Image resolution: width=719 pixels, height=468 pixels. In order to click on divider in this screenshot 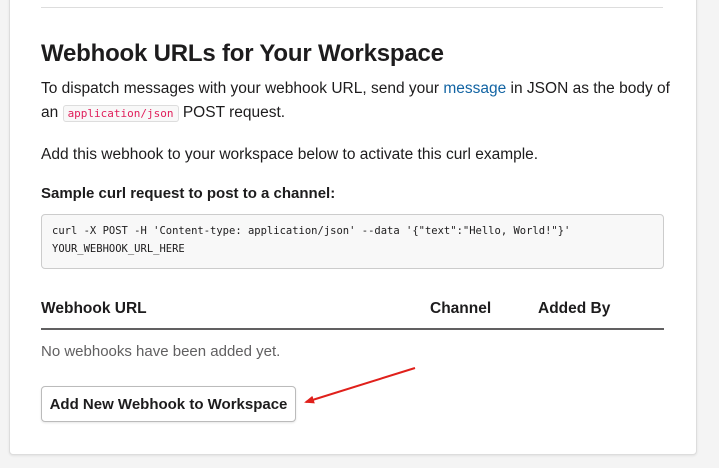, I will do `click(352, 7)`.